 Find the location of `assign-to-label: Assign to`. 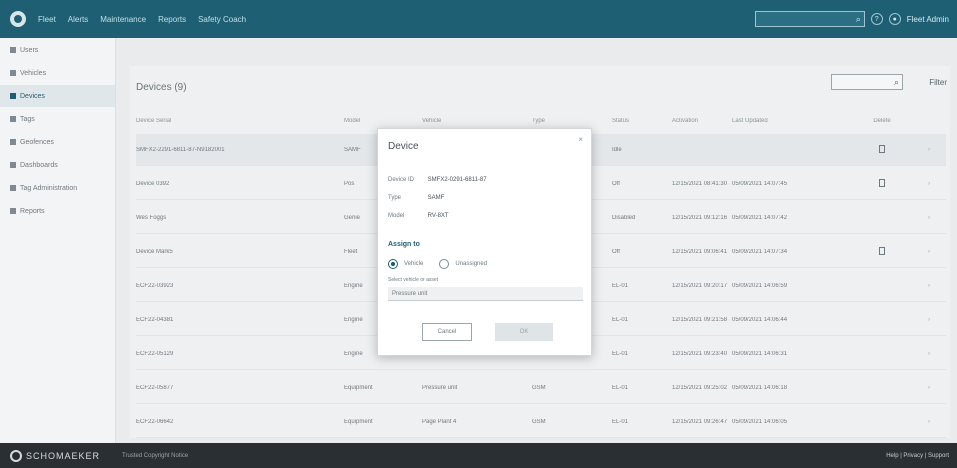

assign-to-label: Assign to is located at coordinates (404, 244).